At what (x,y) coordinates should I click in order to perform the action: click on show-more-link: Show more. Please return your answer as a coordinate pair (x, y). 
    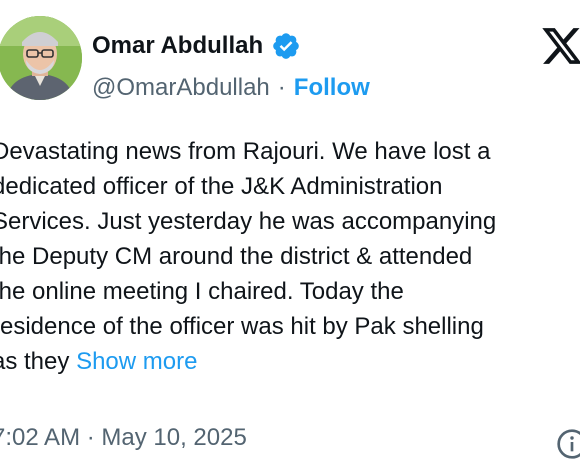
    Looking at the image, I should click on (136, 361).